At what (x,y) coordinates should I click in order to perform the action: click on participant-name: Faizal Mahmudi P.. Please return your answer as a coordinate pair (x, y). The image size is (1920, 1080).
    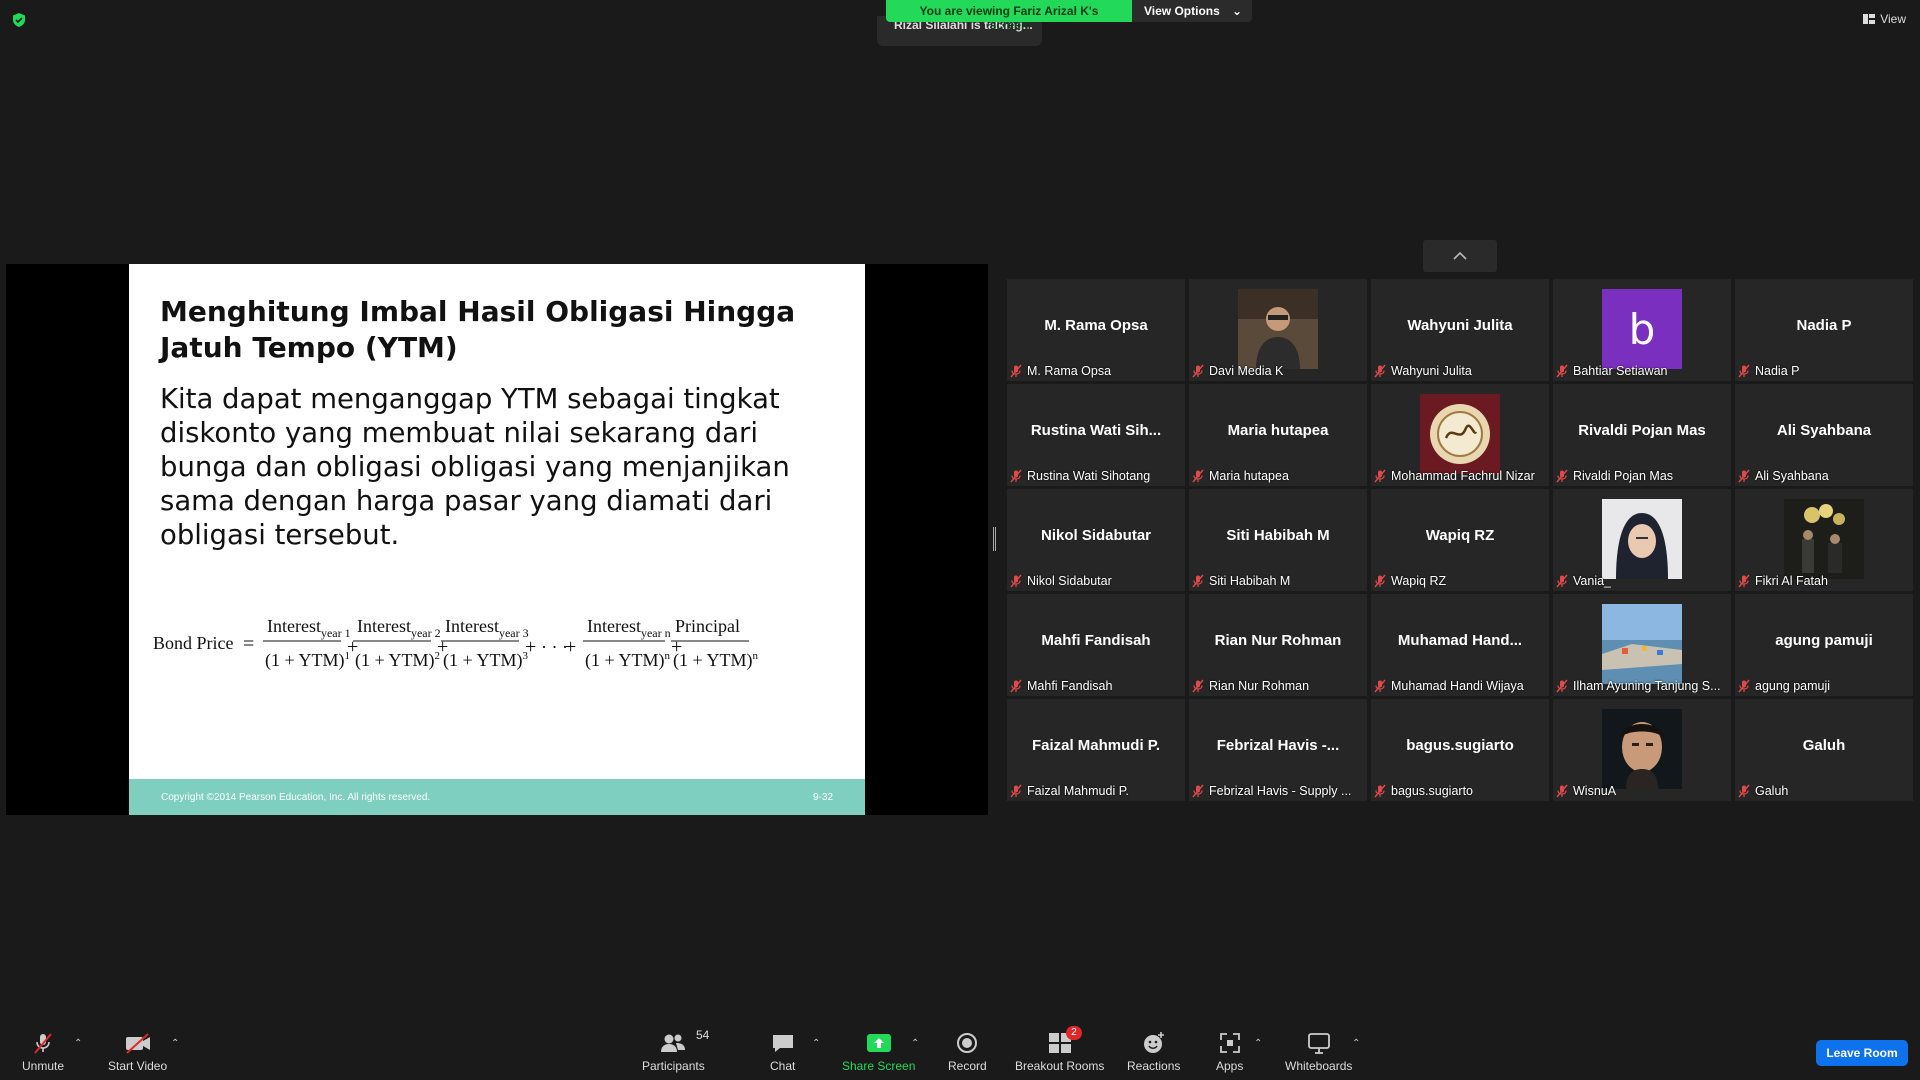
    Looking at the image, I should click on (1078, 791).